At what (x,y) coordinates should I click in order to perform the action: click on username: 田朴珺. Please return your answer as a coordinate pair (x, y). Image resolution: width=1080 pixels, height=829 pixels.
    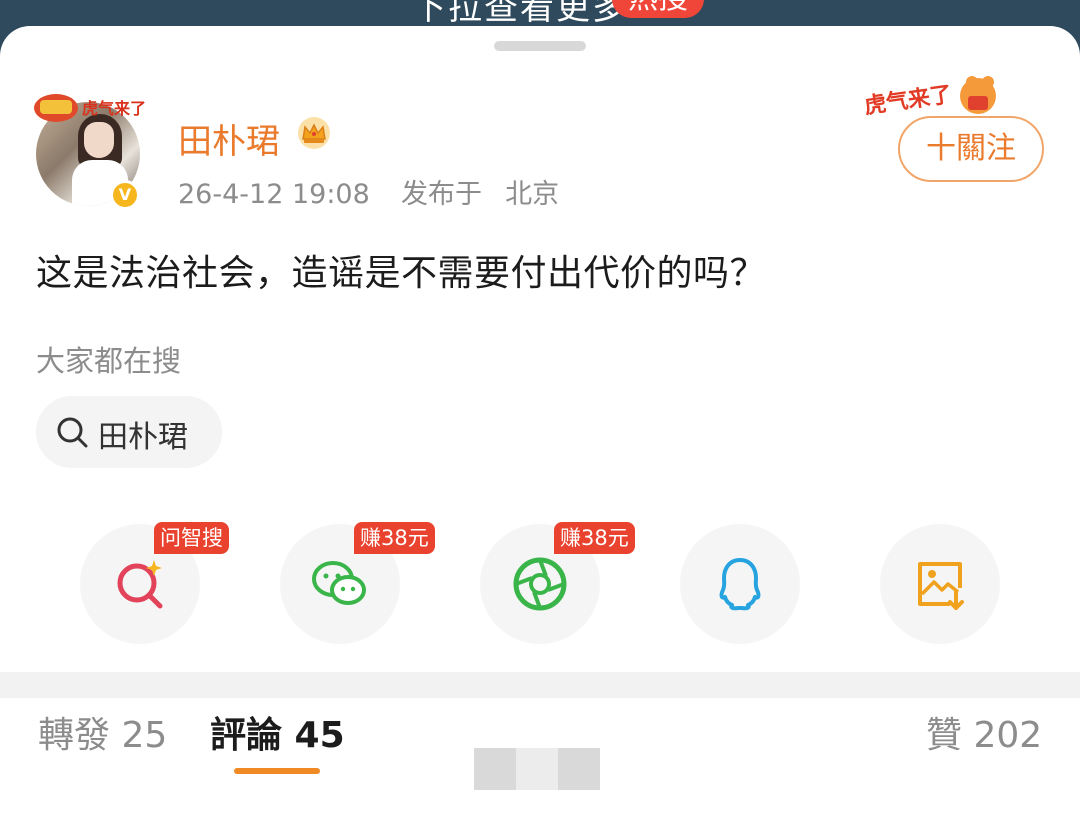
    Looking at the image, I should click on (229, 138).